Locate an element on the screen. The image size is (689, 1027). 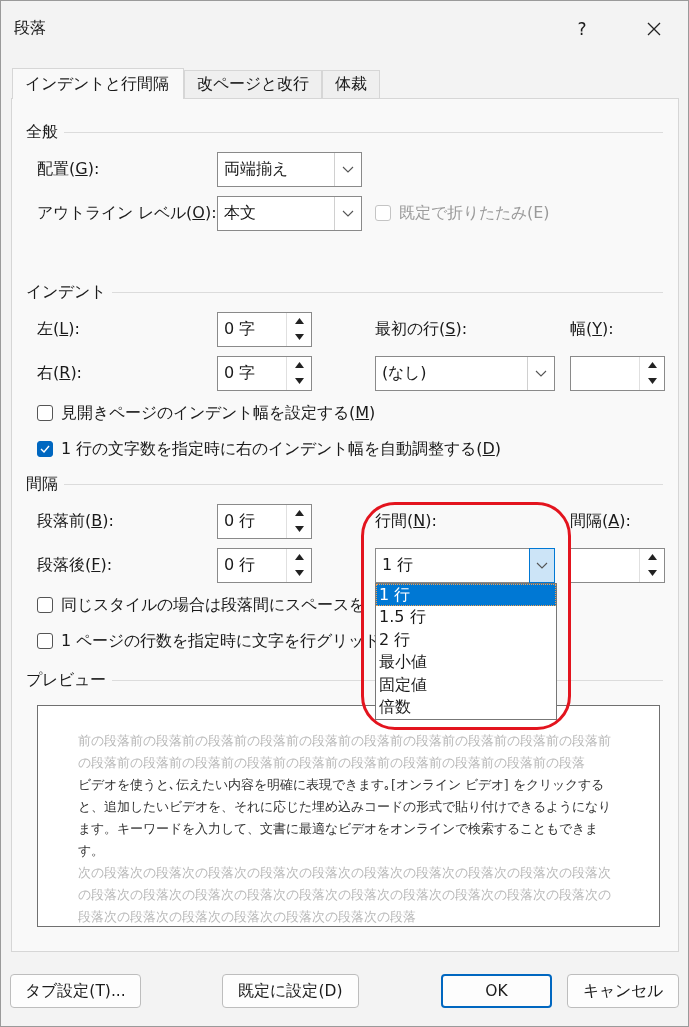
field-label: 幅(Y): is located at coordinates (592, 328).